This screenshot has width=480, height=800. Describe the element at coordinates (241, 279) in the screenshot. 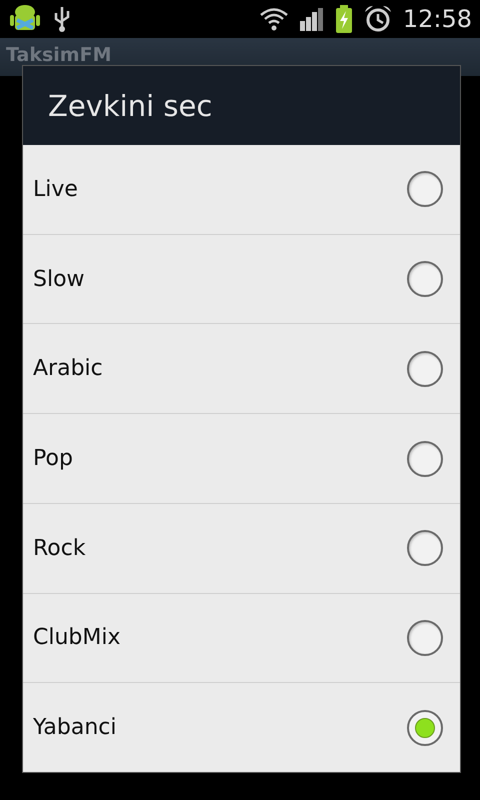

I see `option-row: Slow` at that location.